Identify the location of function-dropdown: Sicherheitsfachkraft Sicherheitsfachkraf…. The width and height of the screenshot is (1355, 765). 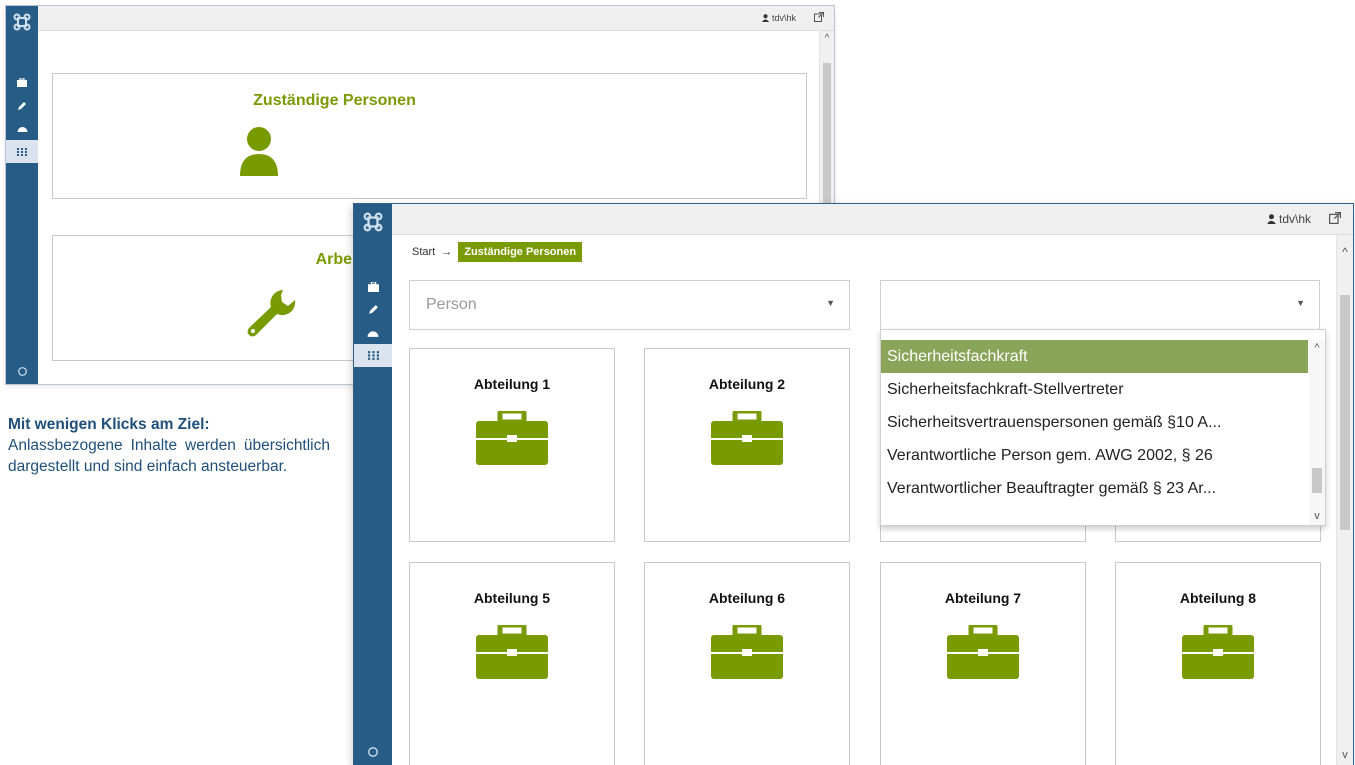
(1103, 427).